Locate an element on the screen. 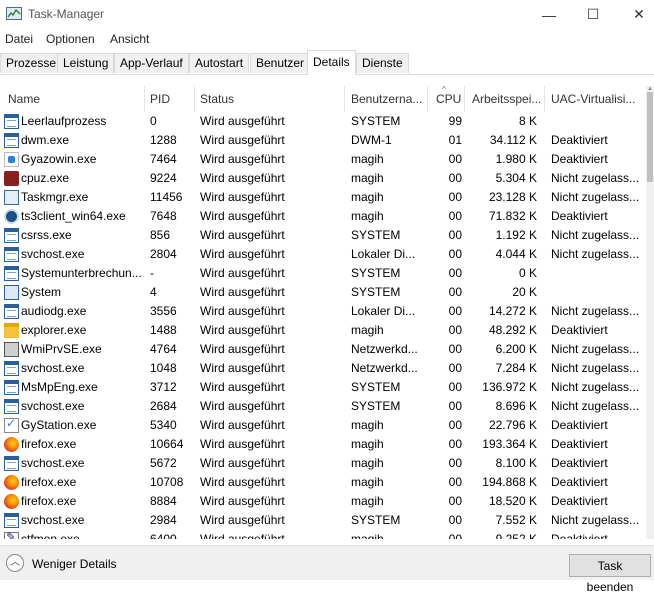  tab-dienste: Dienste is located at coordinates (382, 63).